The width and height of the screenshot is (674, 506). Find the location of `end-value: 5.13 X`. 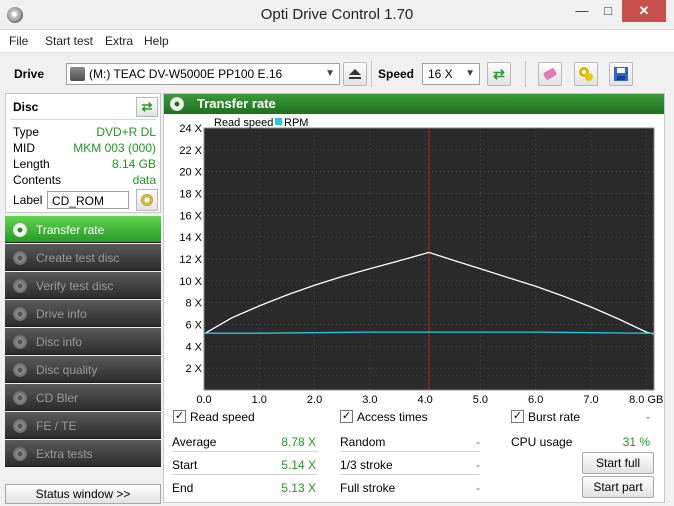

end-value: 5.13 X is located at coordinates (298, 488).